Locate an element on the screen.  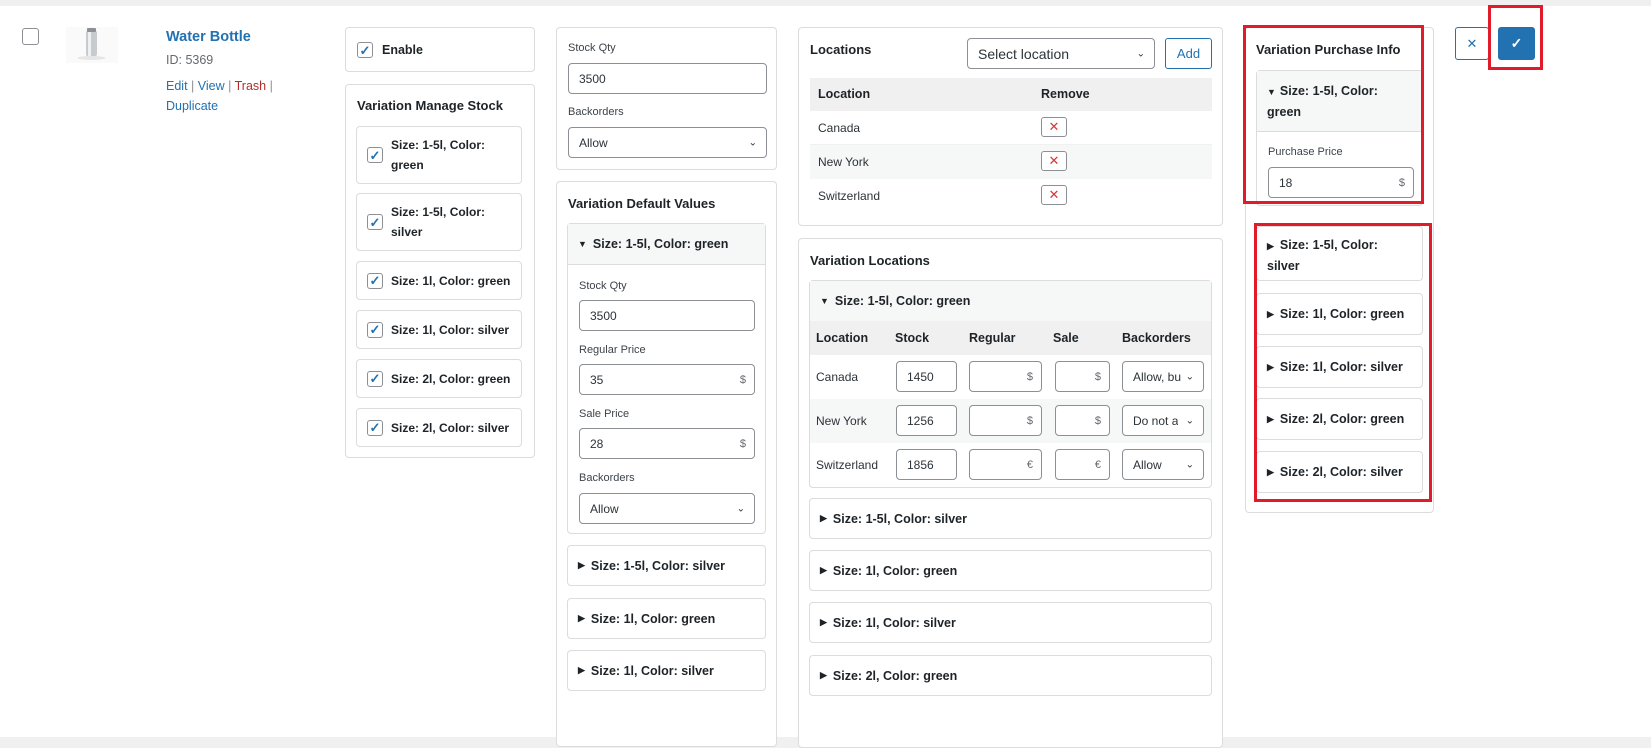
purchase-accordion: ▶ Size: 2l, Color: silver is located at coordinates (1339, 472).